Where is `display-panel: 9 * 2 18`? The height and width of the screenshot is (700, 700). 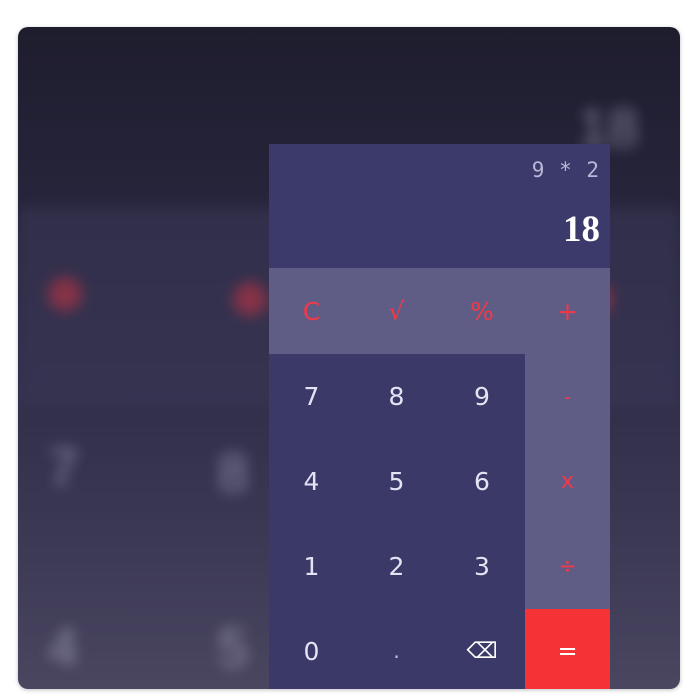
display-panel: 9 * 2 18 is located at coordinates (439, 206).